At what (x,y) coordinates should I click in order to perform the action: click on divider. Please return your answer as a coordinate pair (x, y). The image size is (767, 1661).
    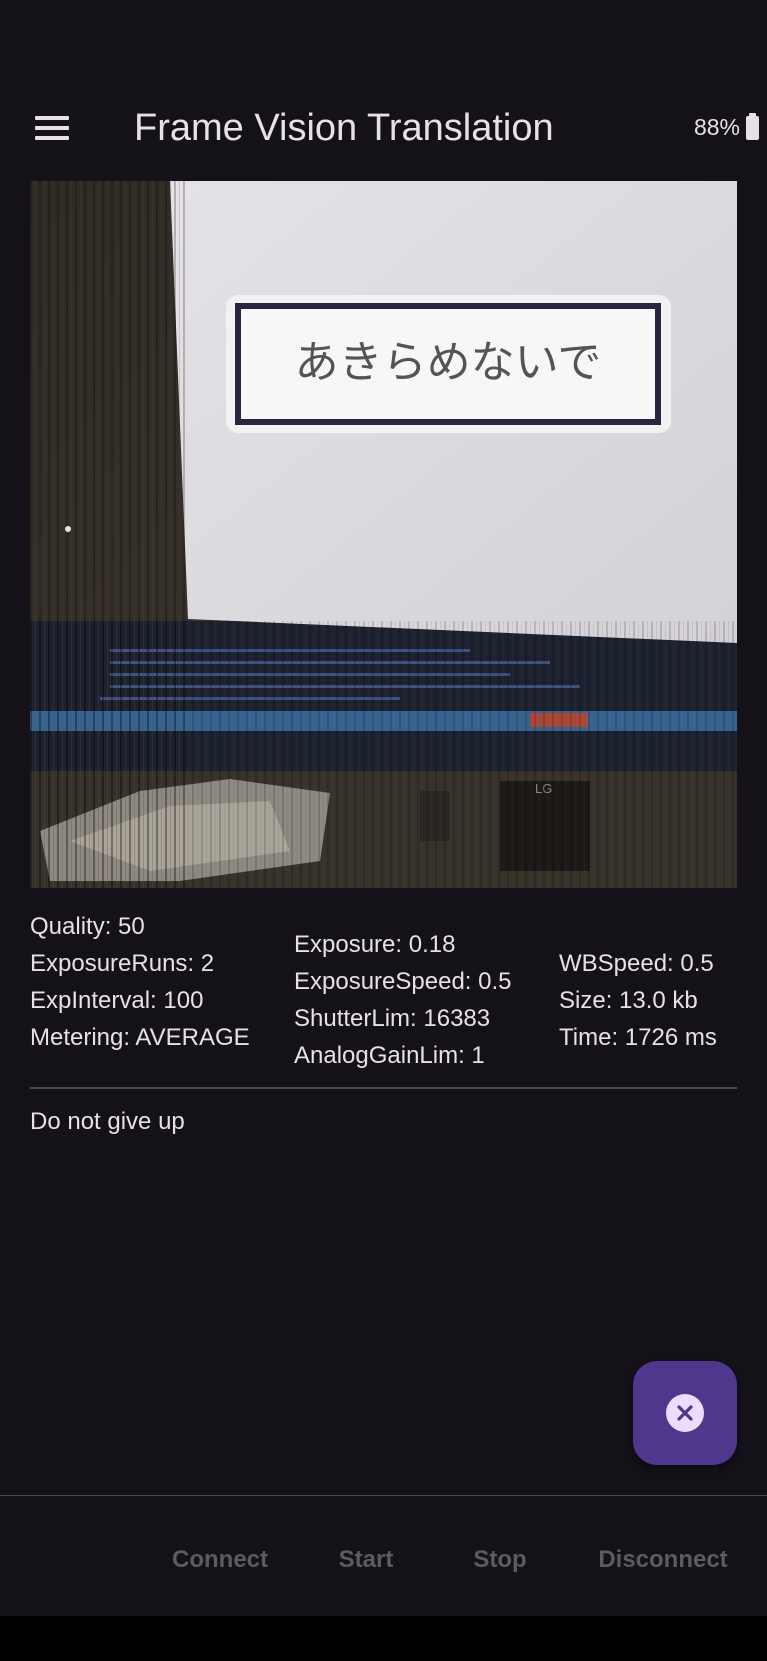
    Looking at the image, I should click on (383, 1088).